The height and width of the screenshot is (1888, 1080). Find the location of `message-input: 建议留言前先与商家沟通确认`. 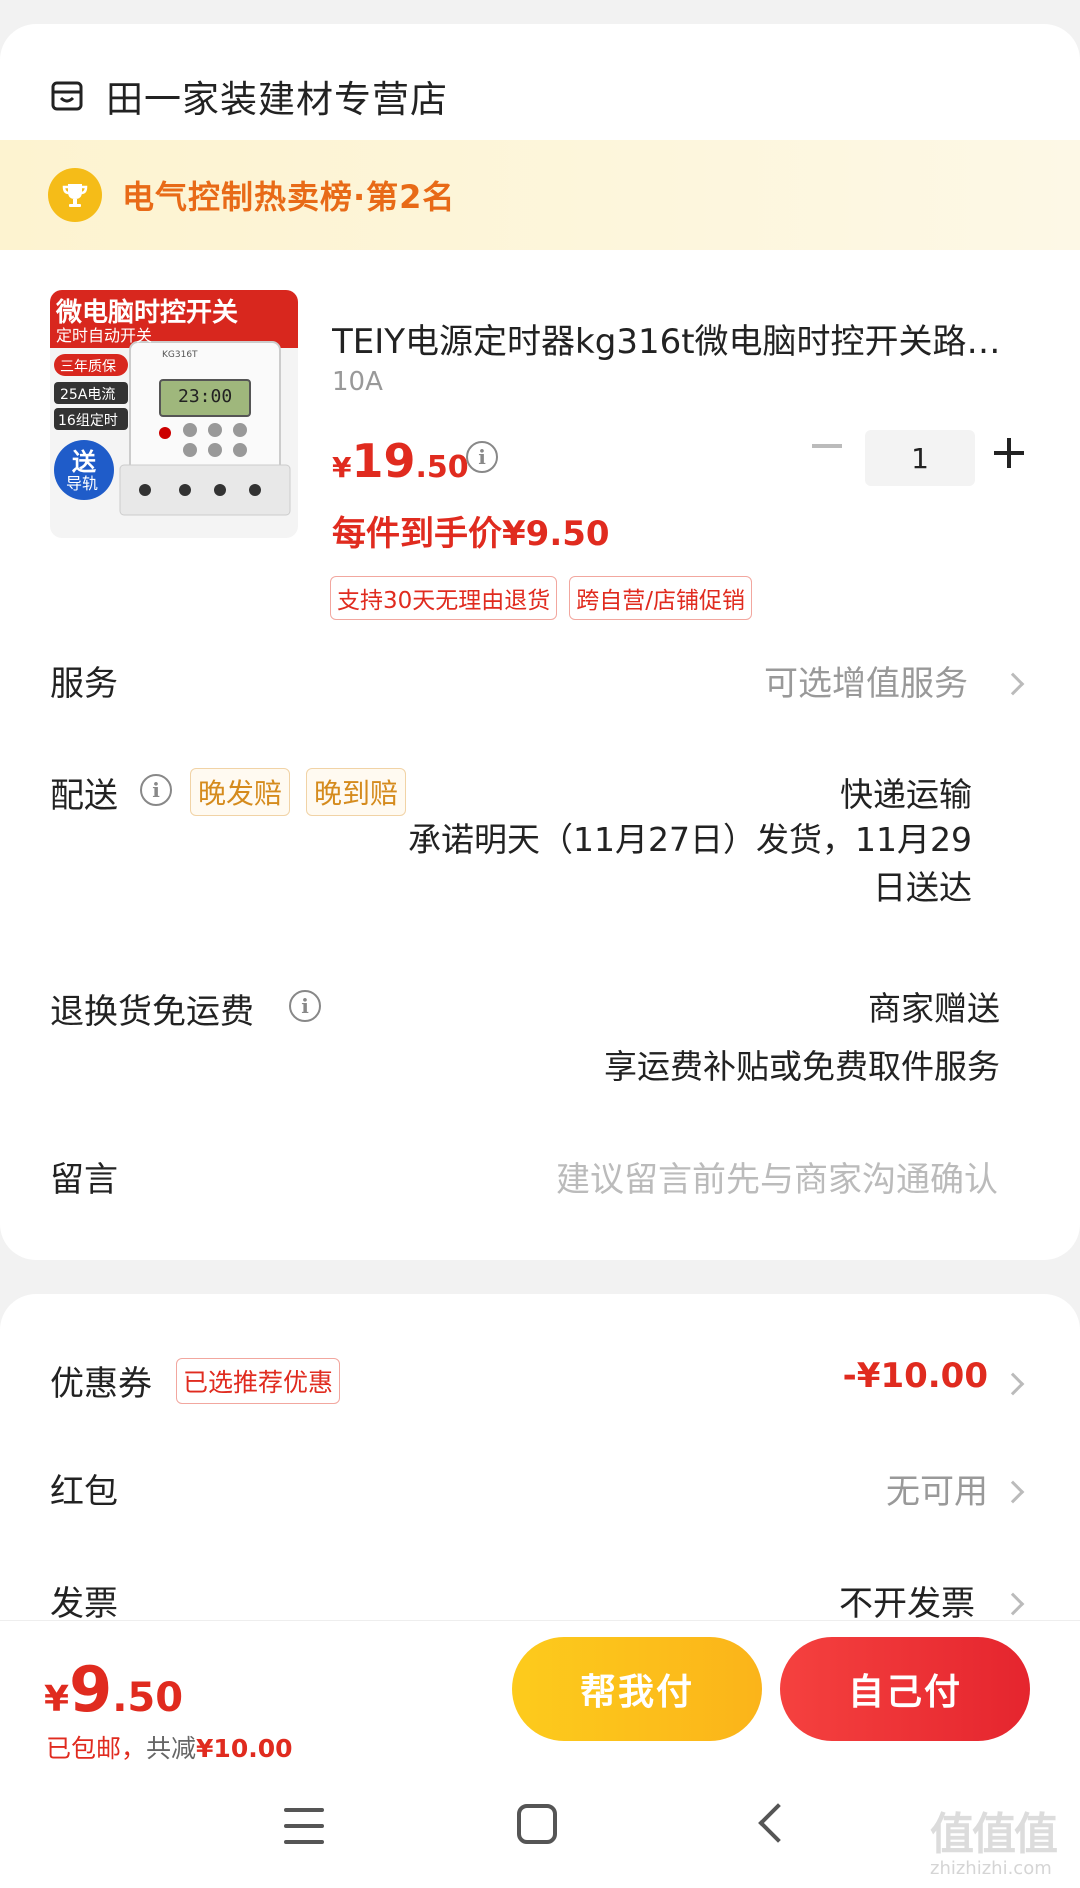

message-input: 建议留言前先与商家沟通确认 is located at coordinates (777, 1176).